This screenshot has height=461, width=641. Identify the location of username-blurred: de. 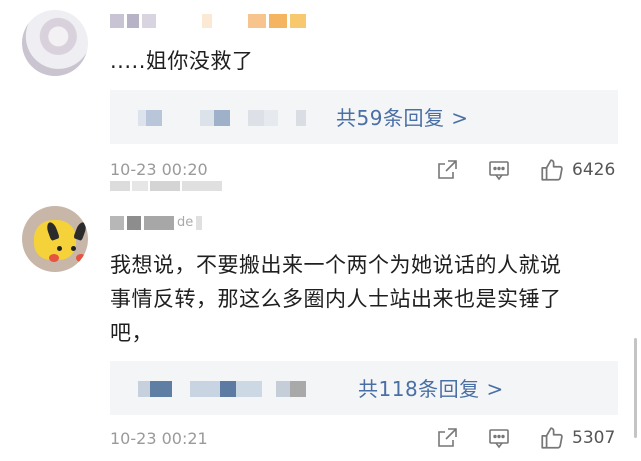
(156, 222).